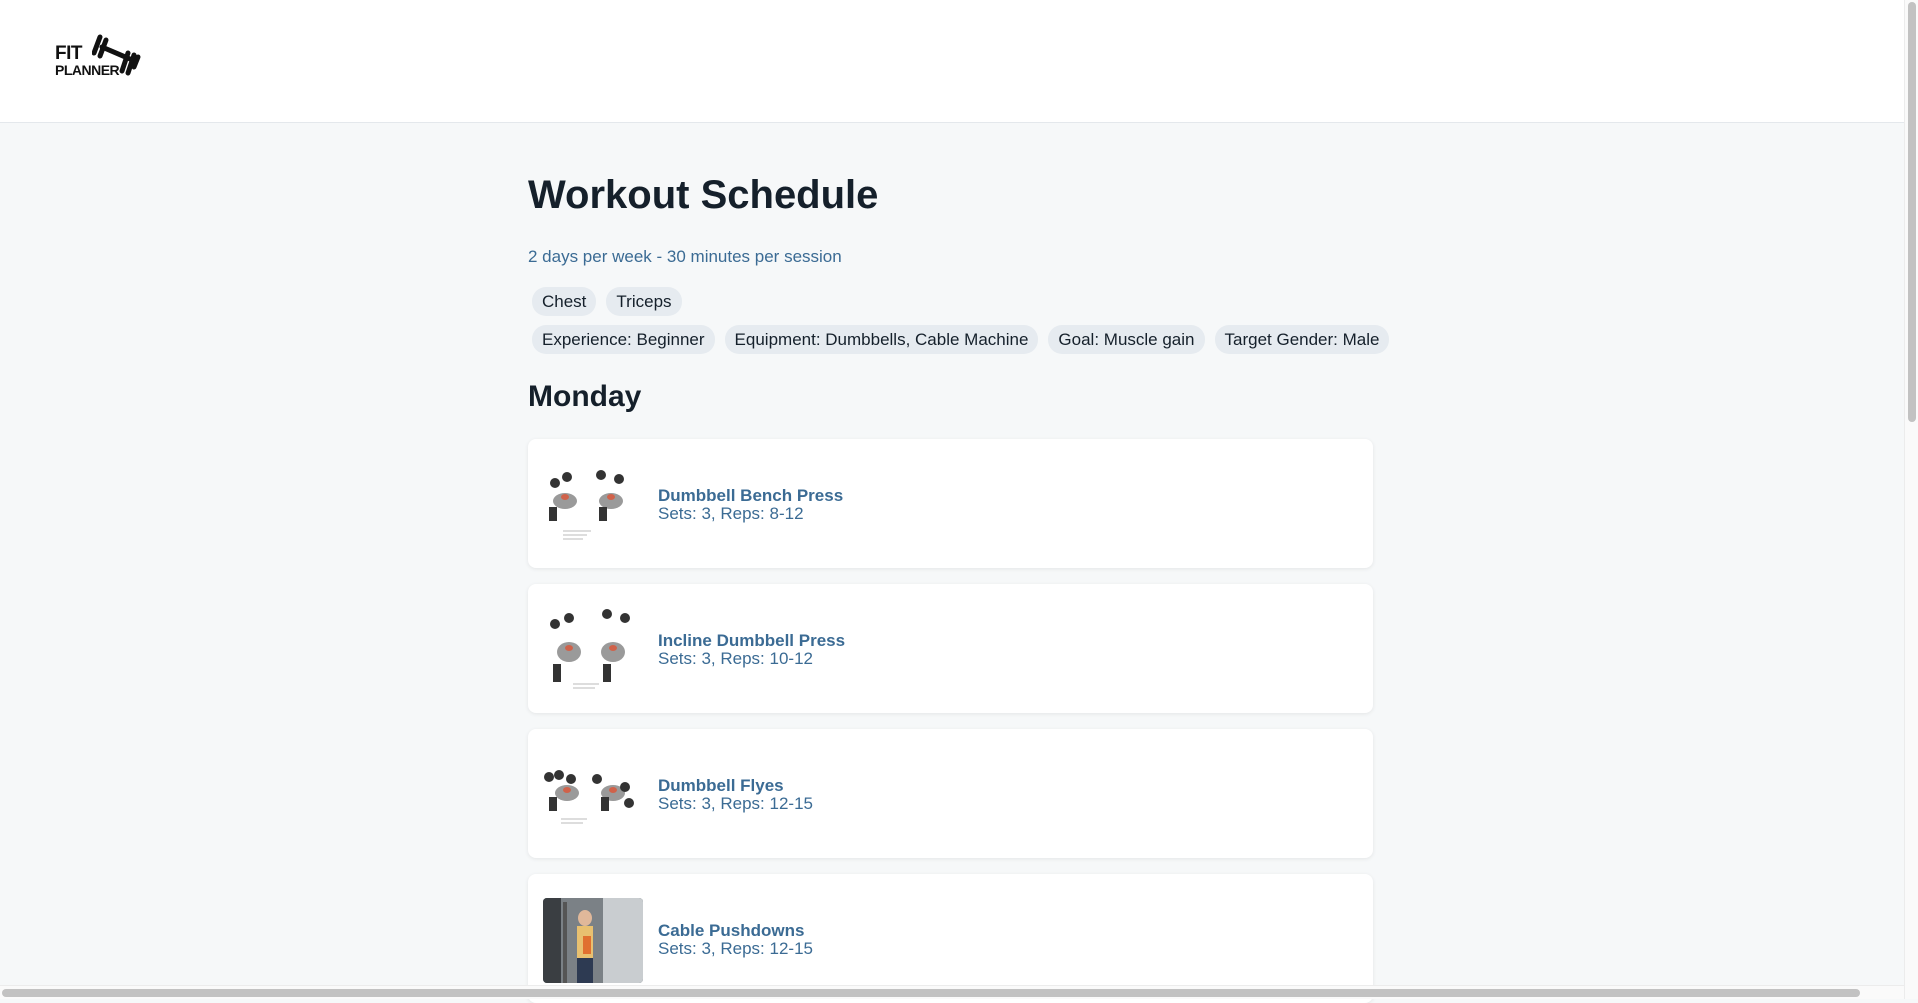  Describe the element at coordinates (1911, 499) in the screenshot. I see `vertical-scrollbar` at that location.